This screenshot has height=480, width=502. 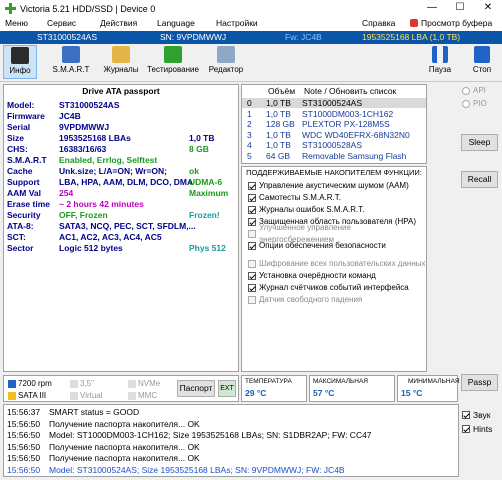 I want to click on passport-extra: ok, so click(x=194, y=171).